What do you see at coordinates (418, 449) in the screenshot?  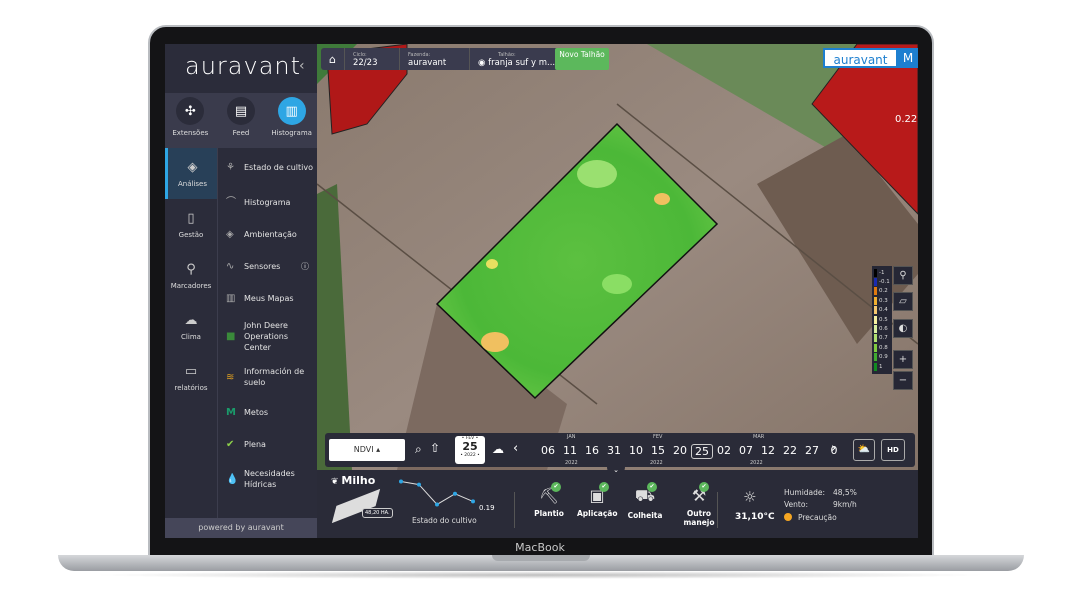 I see `search-icon: ⌕` at bounding box center [418, 449].